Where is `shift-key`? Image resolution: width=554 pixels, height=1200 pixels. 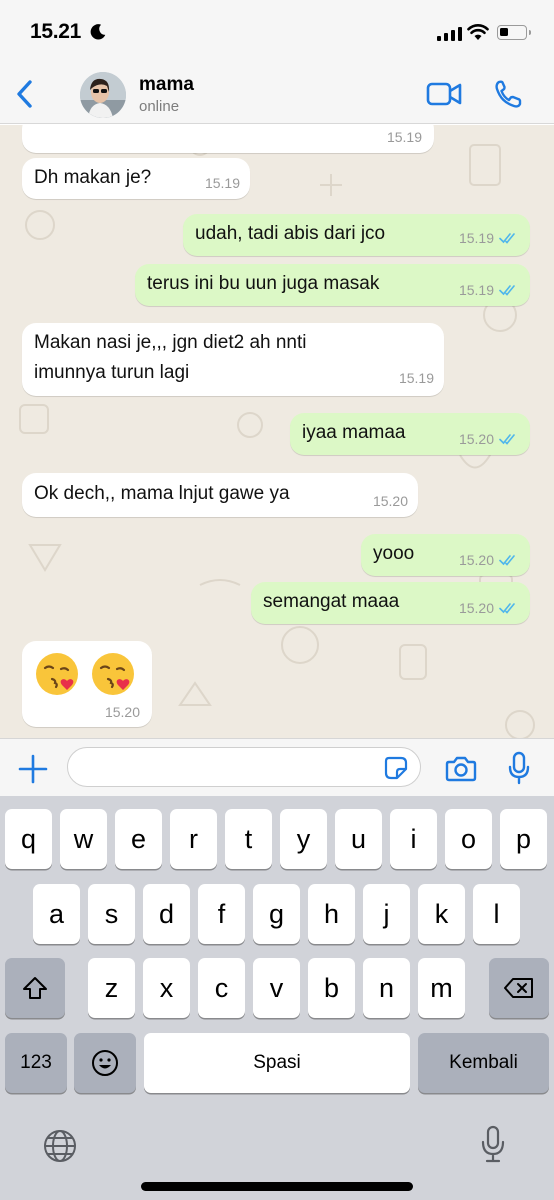 shift-key is located at coordinates (35, 988).